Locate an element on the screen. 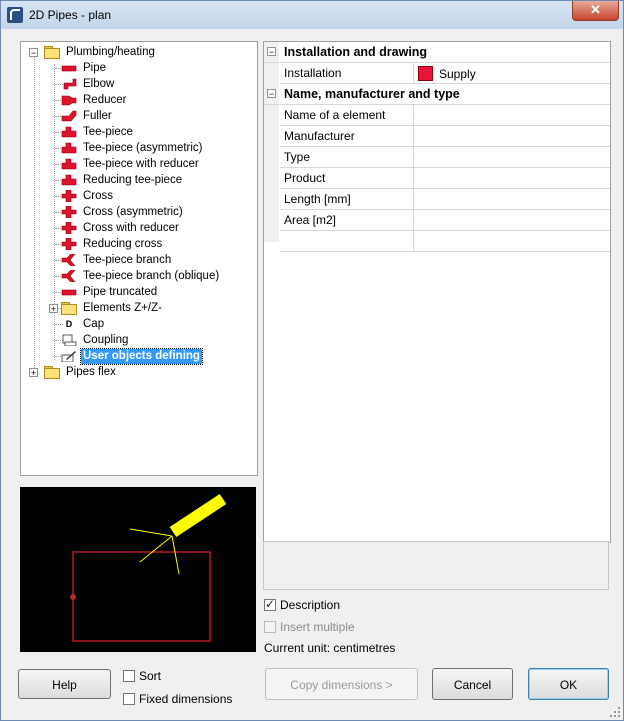 Image resolution: width=624 pixels, height=721 pixels. grid-gutter is located at coordinates (271, 142).